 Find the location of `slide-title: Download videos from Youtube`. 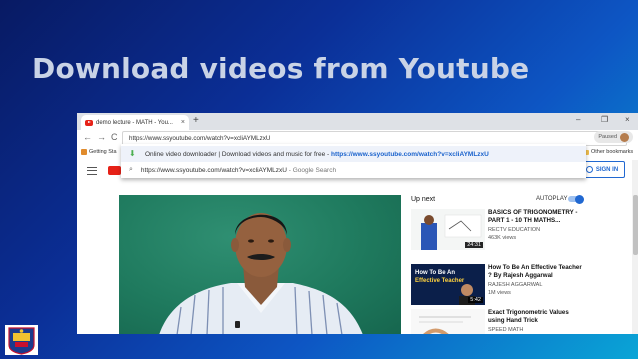

slide-title: Download videos from Youtube is located at coordinates (281, 68).